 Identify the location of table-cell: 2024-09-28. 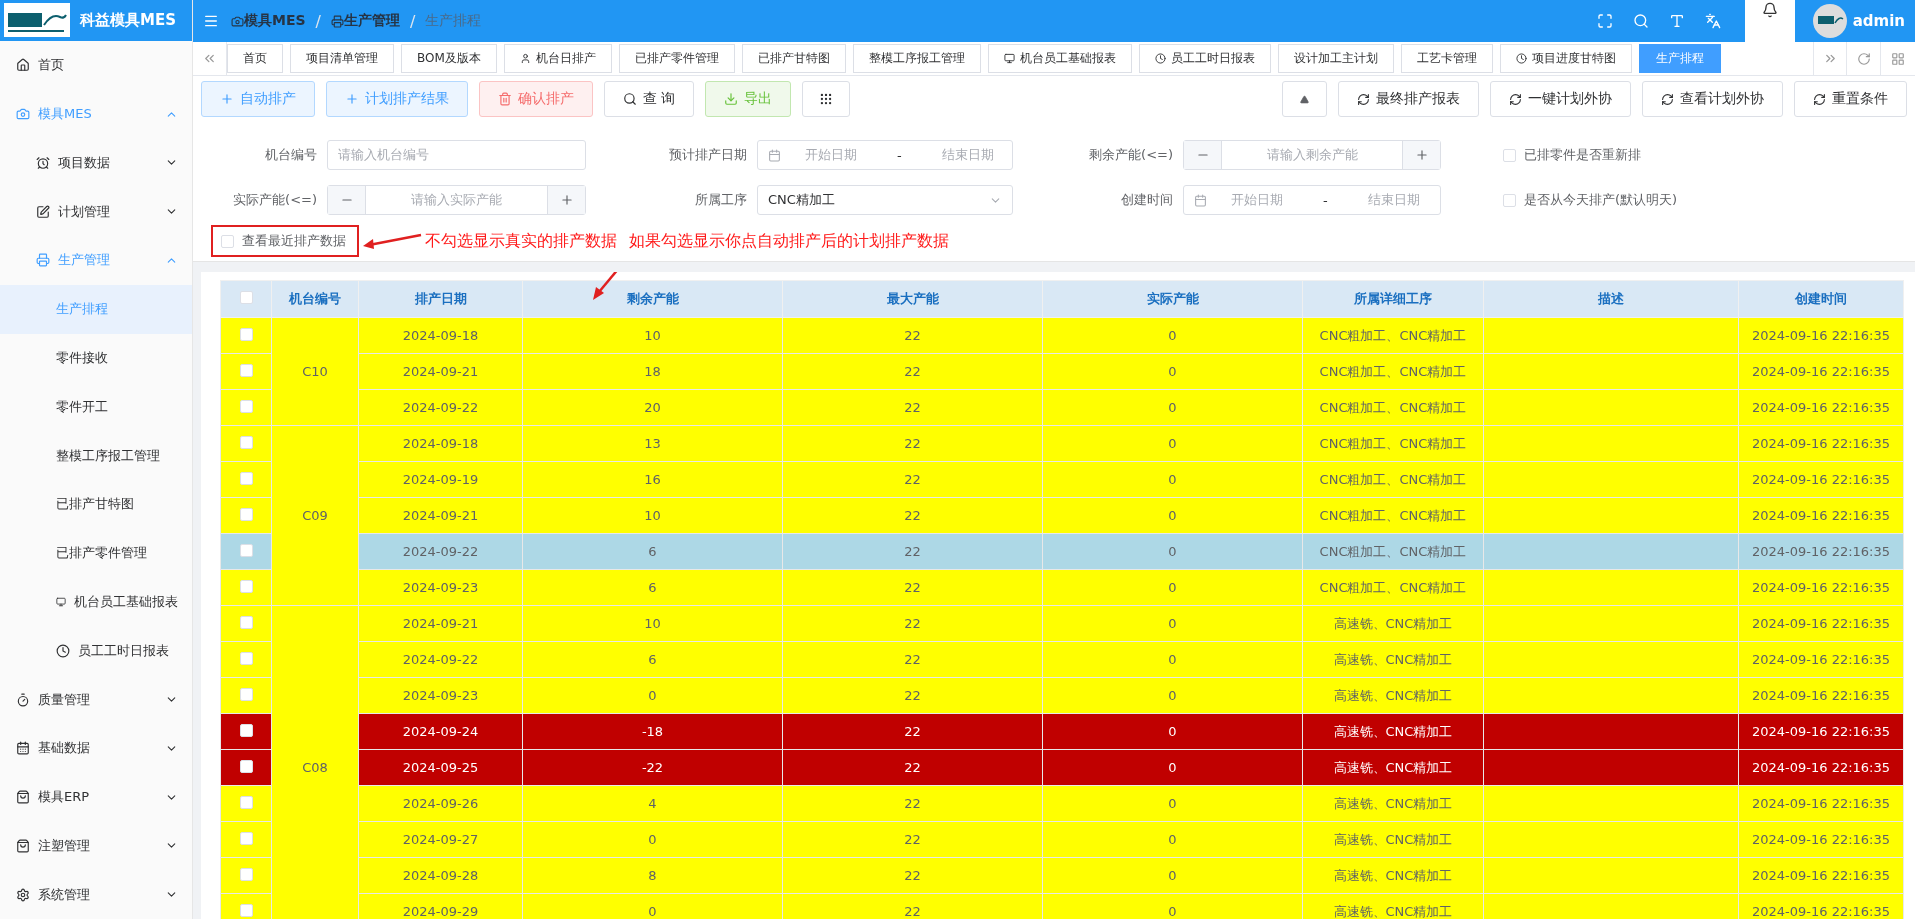
(440, 875).